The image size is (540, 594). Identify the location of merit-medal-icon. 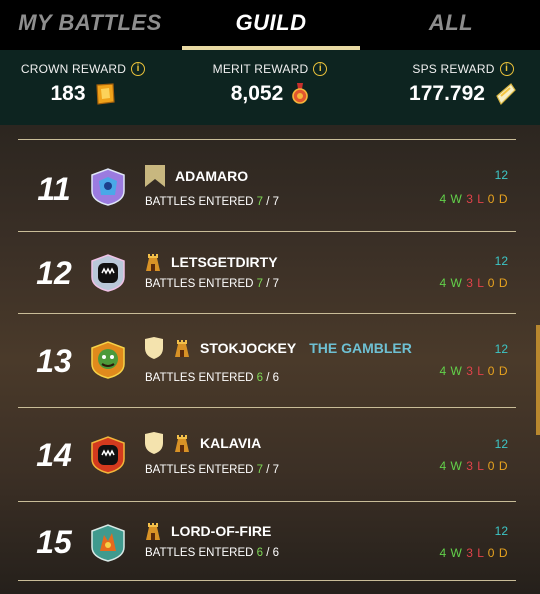
(300, 93).